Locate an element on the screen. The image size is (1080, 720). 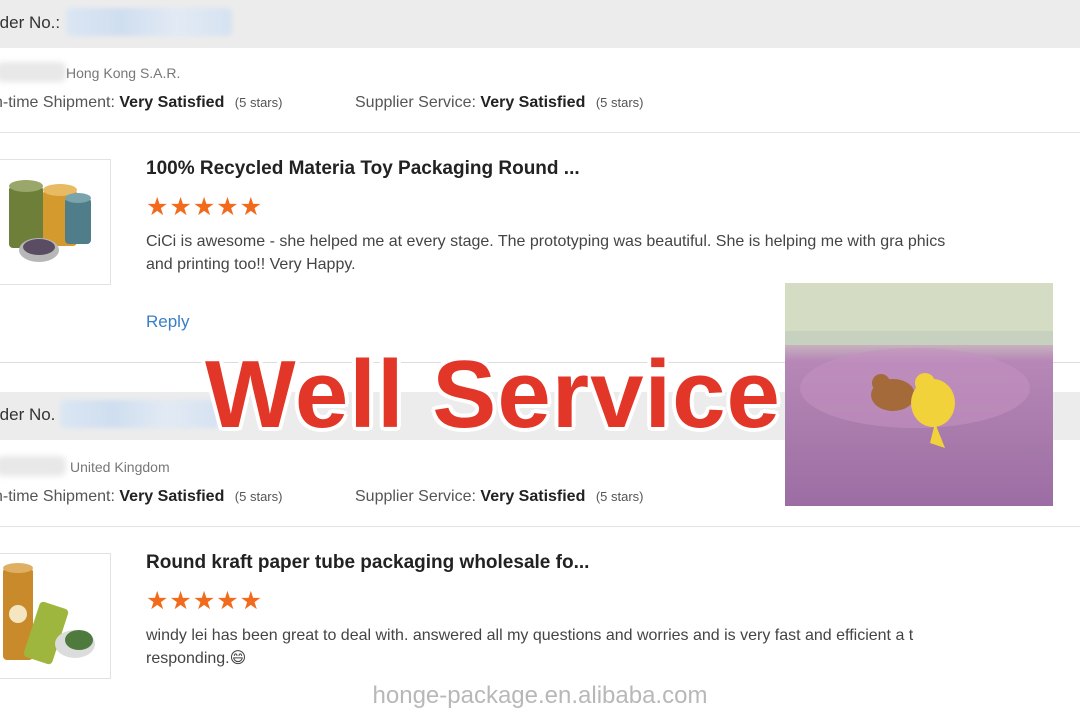
order-number-label: rder No.: is located at coordinates (30, 22).